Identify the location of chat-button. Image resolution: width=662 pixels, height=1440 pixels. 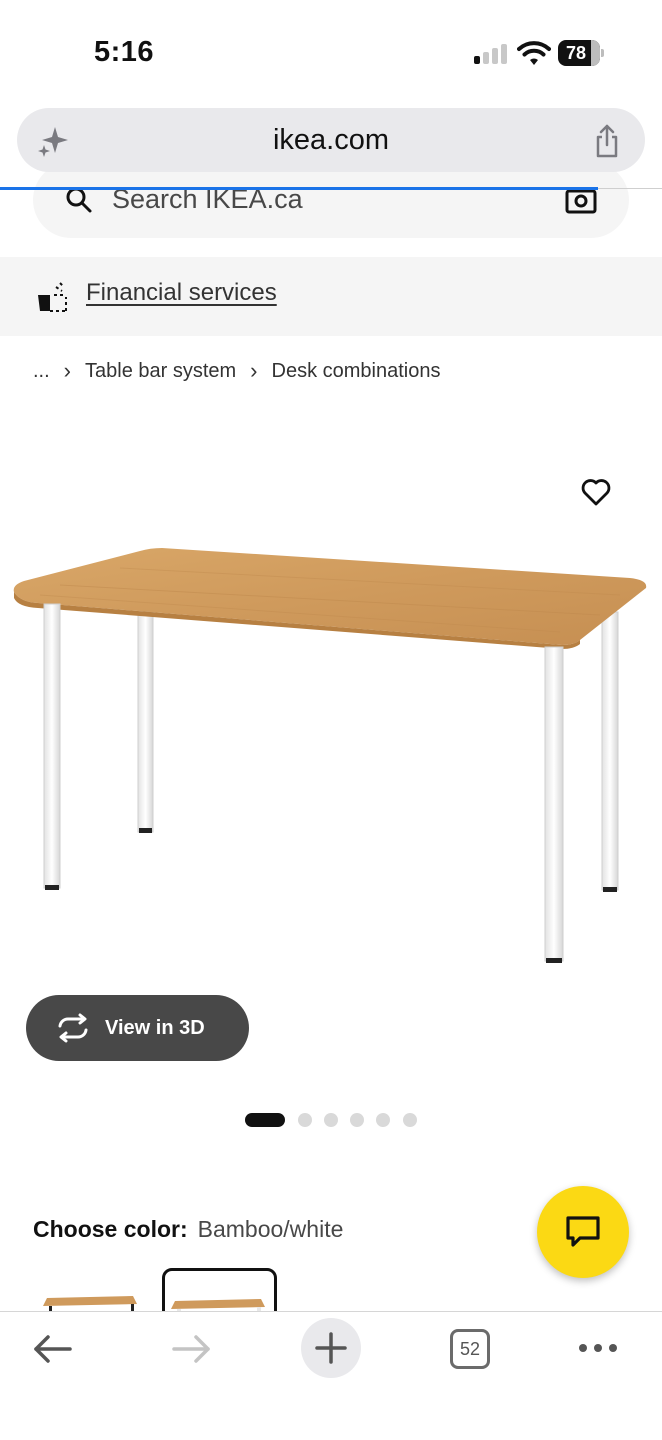
(583, 1232).